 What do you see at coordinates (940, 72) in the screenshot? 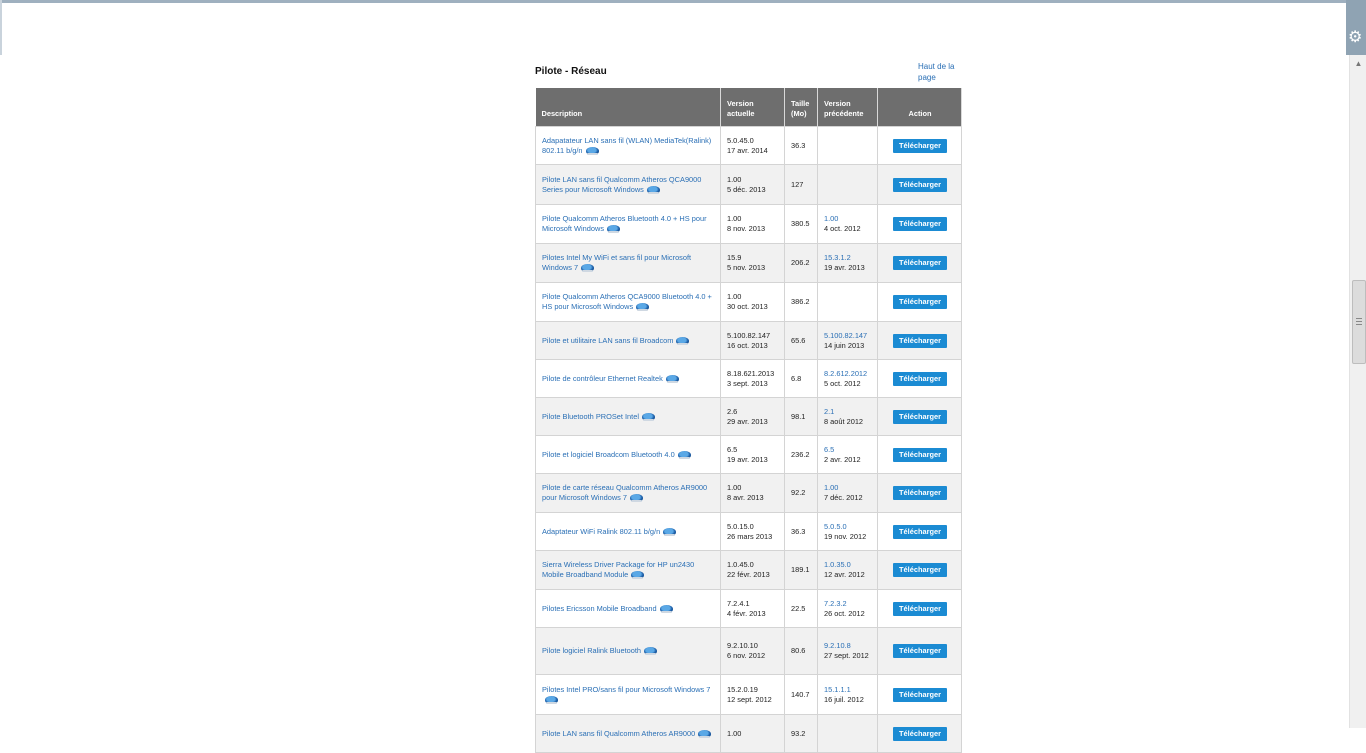
I see `back-to-top-link: Haut de la page` at bounding box center [940, 72].